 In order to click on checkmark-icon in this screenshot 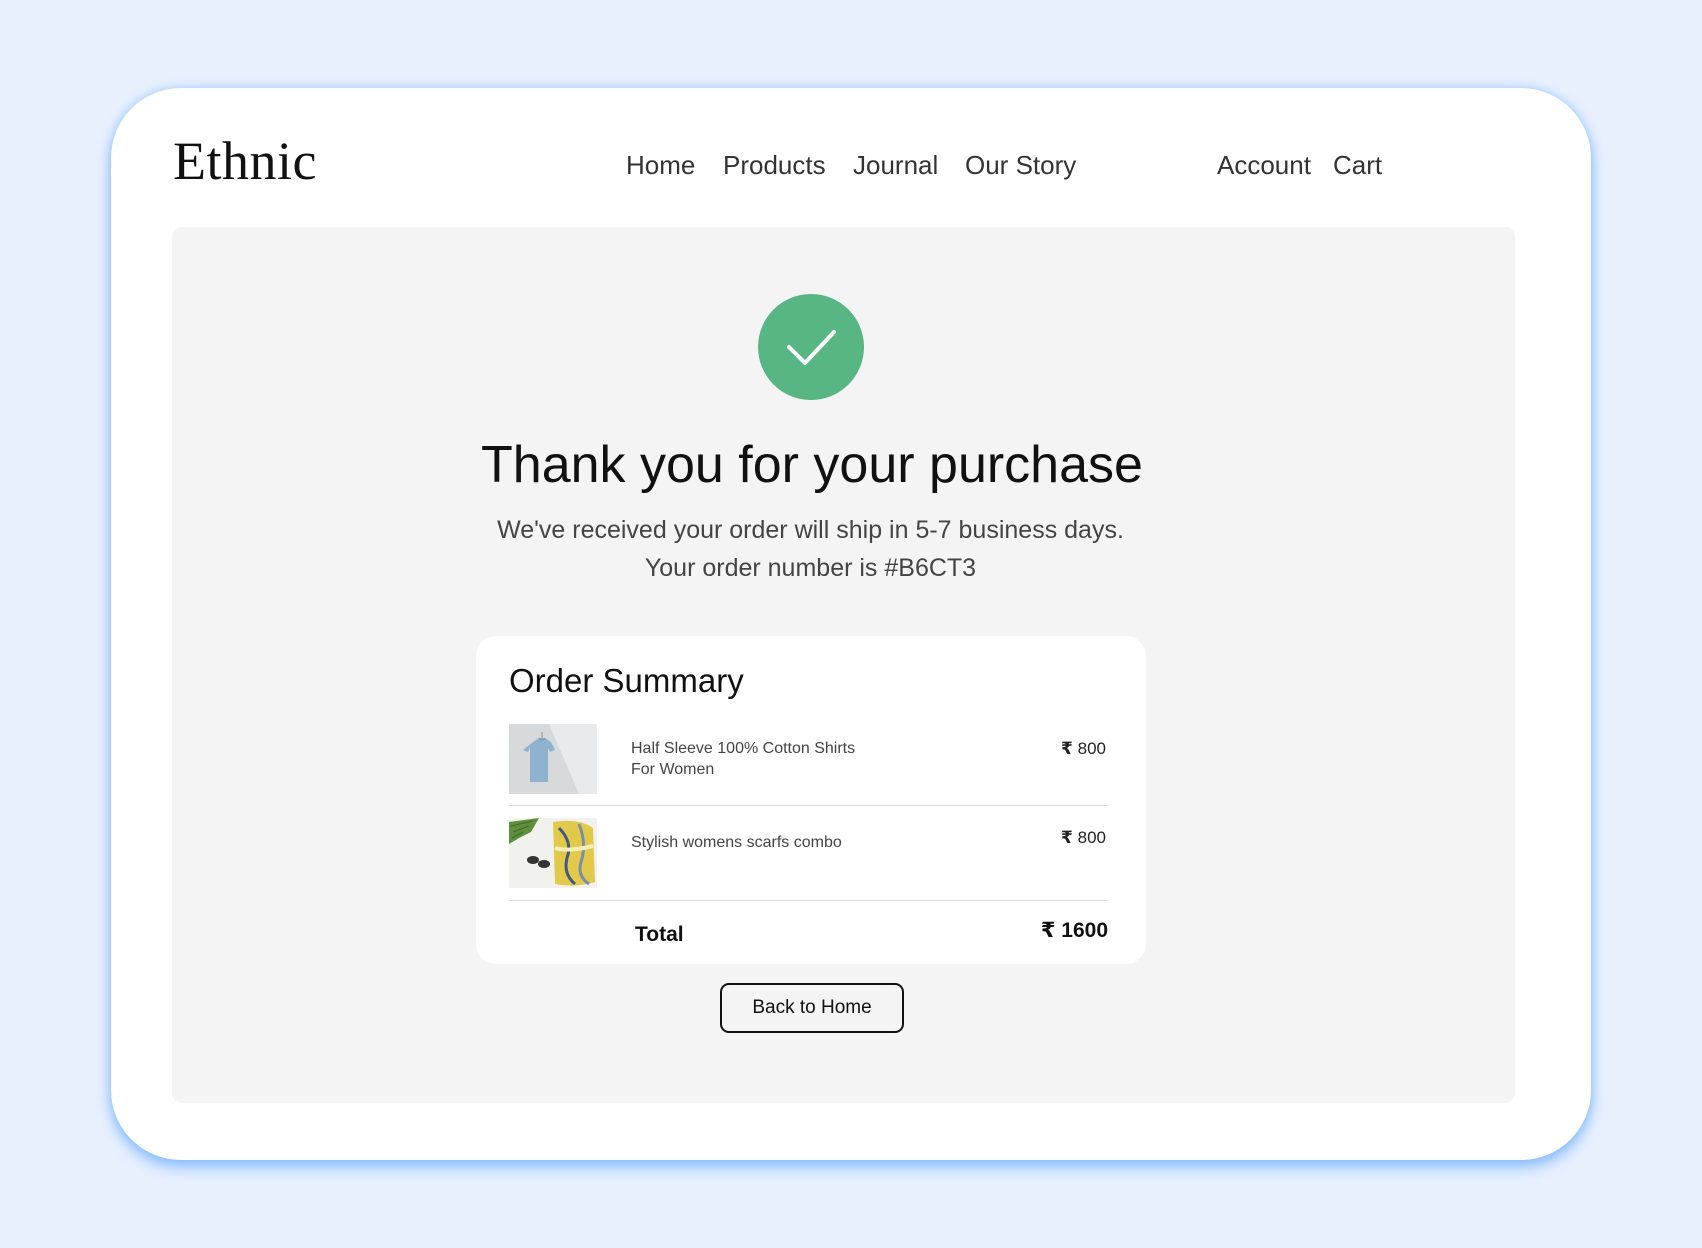, I will do `click(811, 347)`.